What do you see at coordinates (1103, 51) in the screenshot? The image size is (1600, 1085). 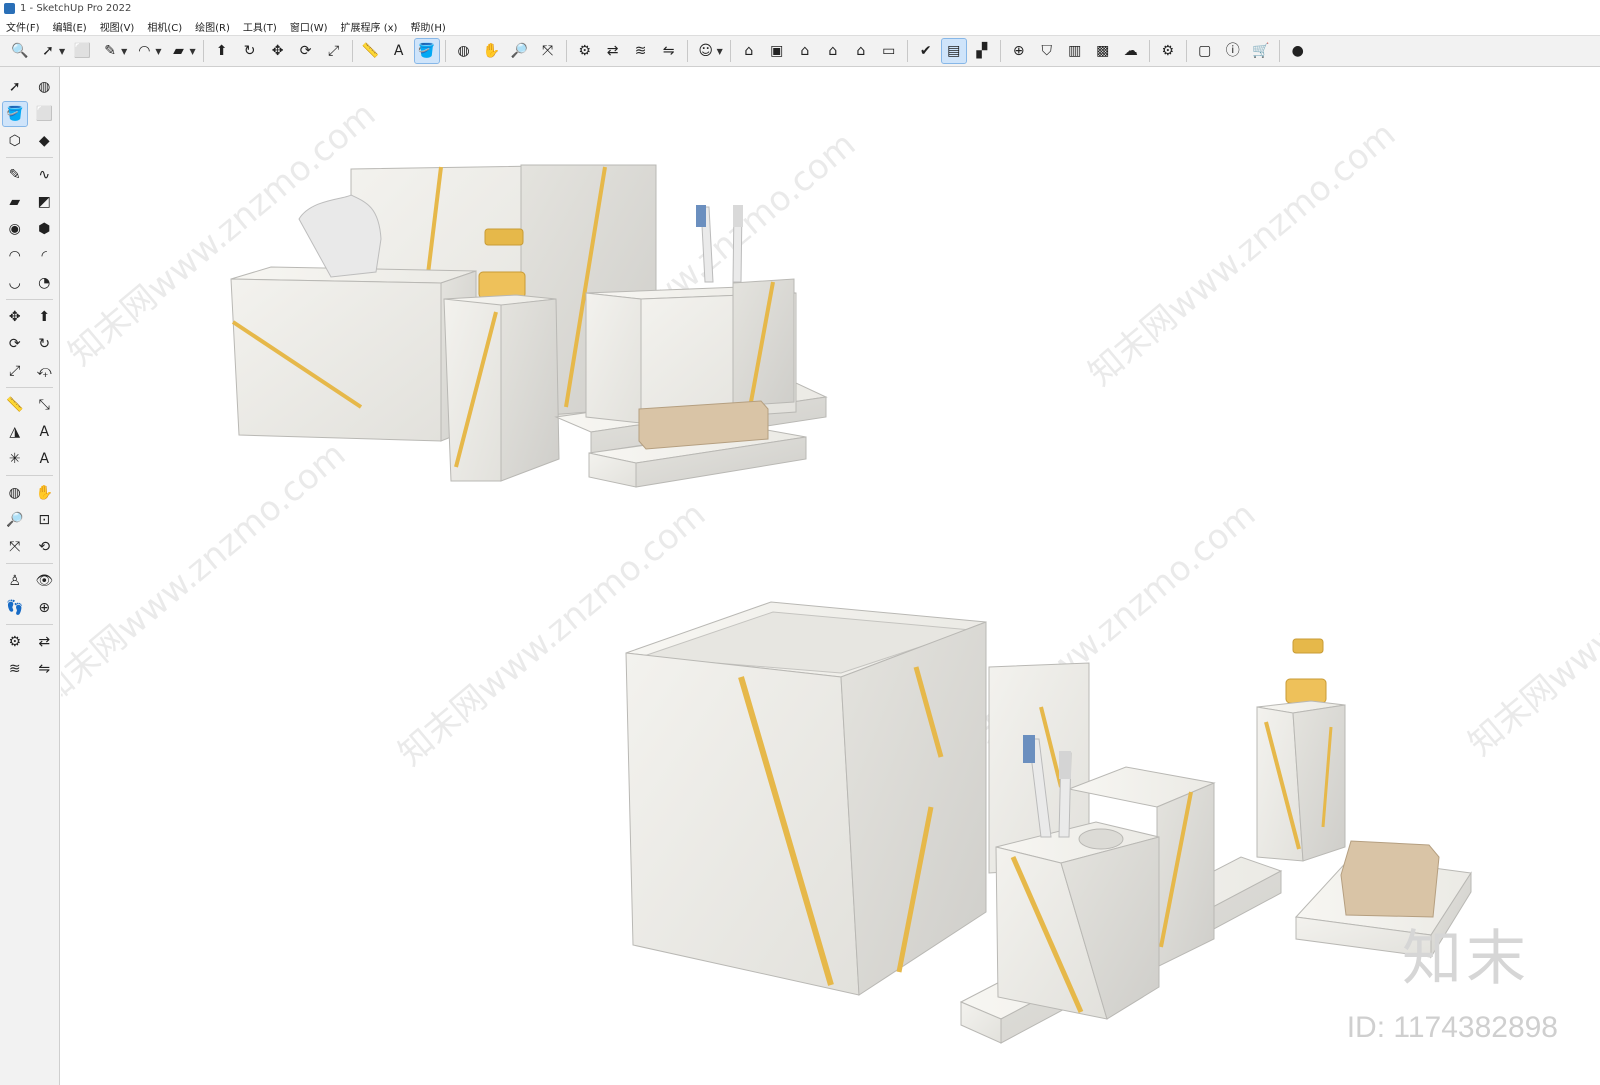 I see `texture-icon: ▩` at bounding box center [1103, 51].